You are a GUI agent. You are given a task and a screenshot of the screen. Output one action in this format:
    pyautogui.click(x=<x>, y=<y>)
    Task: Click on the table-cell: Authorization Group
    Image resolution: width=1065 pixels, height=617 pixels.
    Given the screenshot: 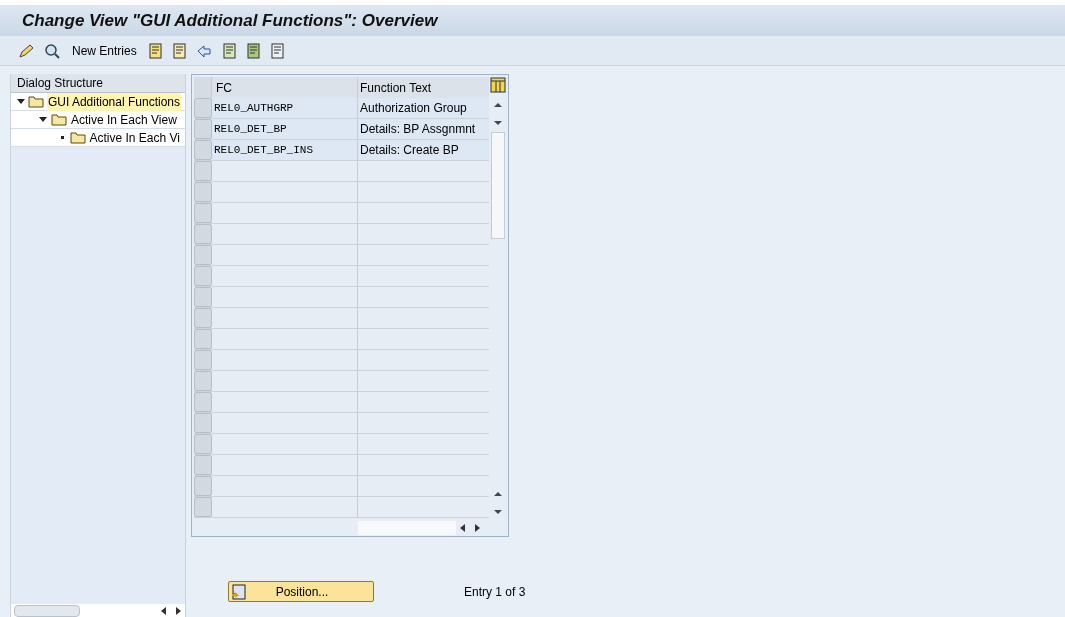 What is the action you would take?
    pyautogui.click(x=423, y=108)
    